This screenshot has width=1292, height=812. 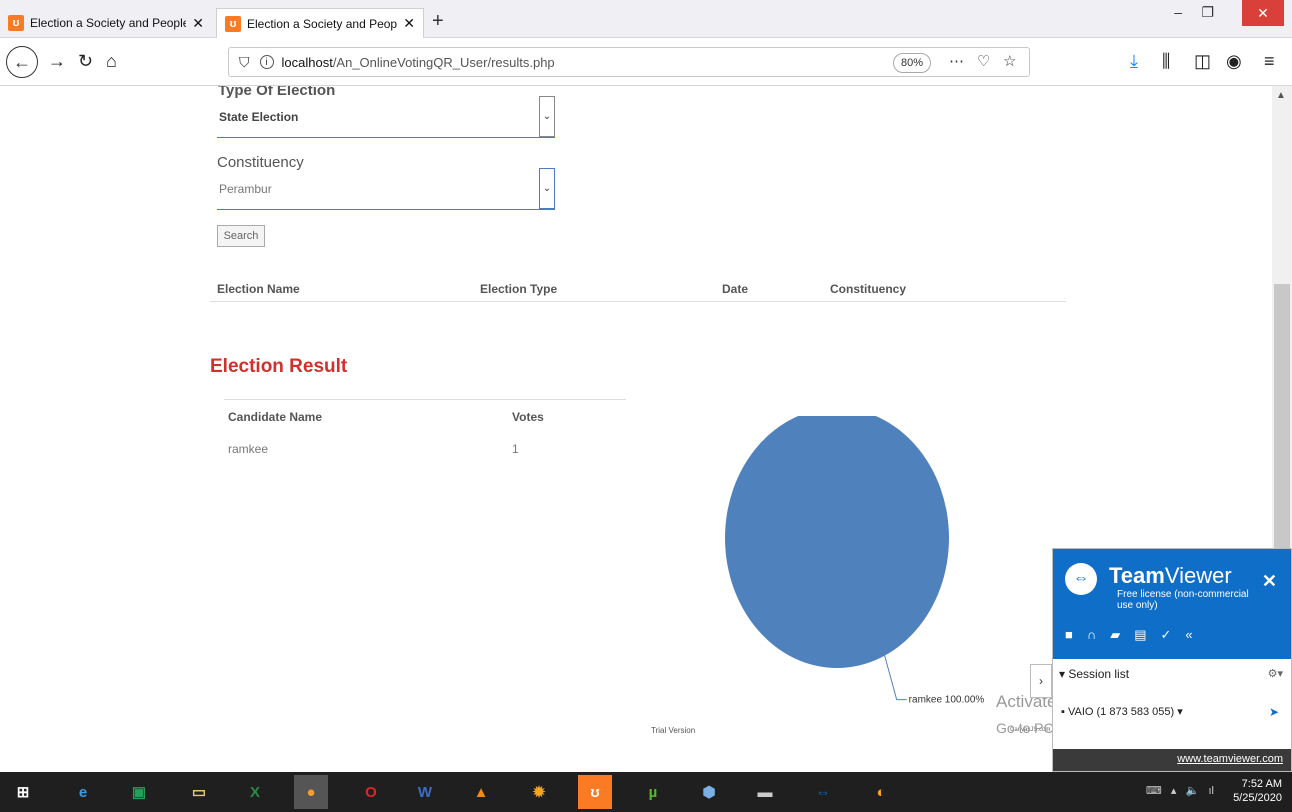 What do you see at coordinates (653, 792) in the screenshot?
I see `utorrent-icon: µ` at bounding box center [653, 792].